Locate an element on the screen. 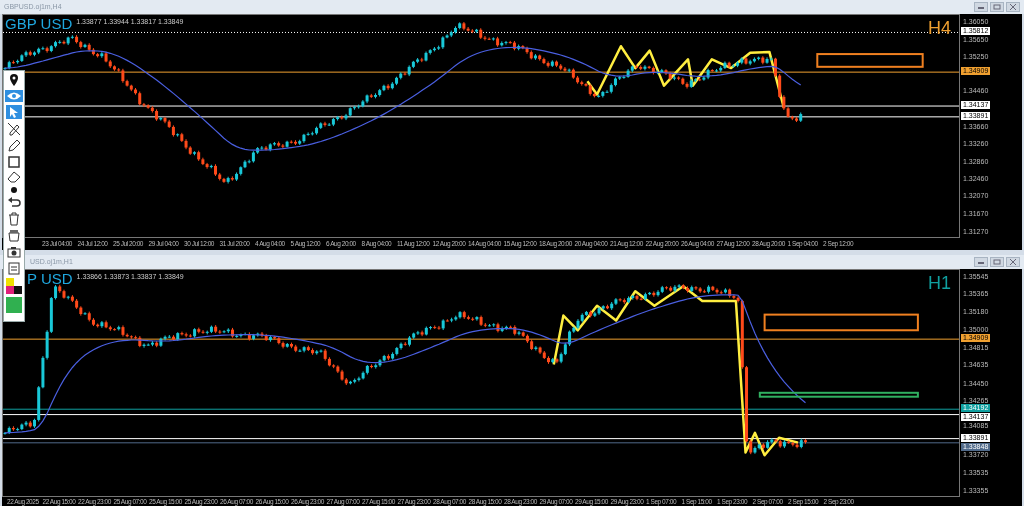 The width and height of the screenshot is (1024, 506). symbol-label: GBP USD is located at coordinates (39, 23).